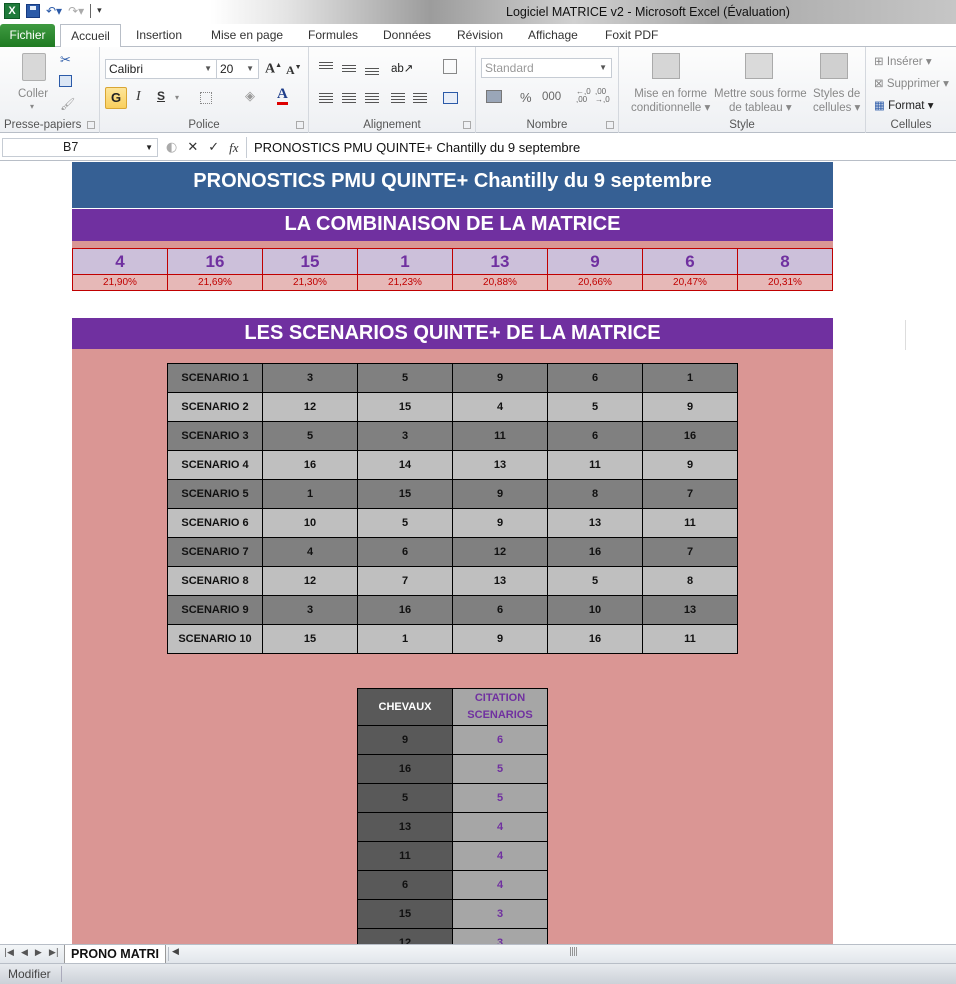  I want to click on align-center-icon, so click(349, 99).